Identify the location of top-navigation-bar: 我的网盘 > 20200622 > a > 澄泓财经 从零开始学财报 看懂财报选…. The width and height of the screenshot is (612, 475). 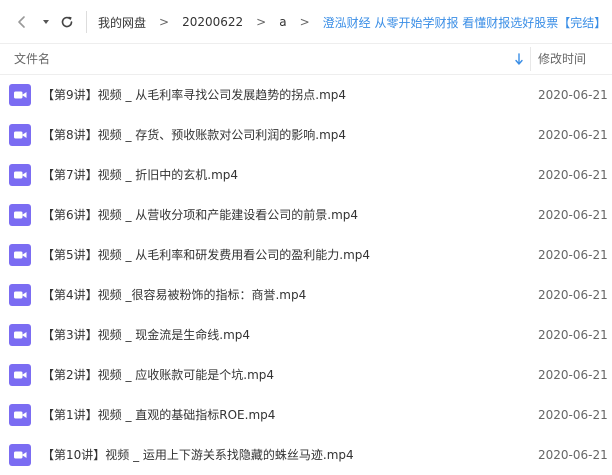
(306, 22).